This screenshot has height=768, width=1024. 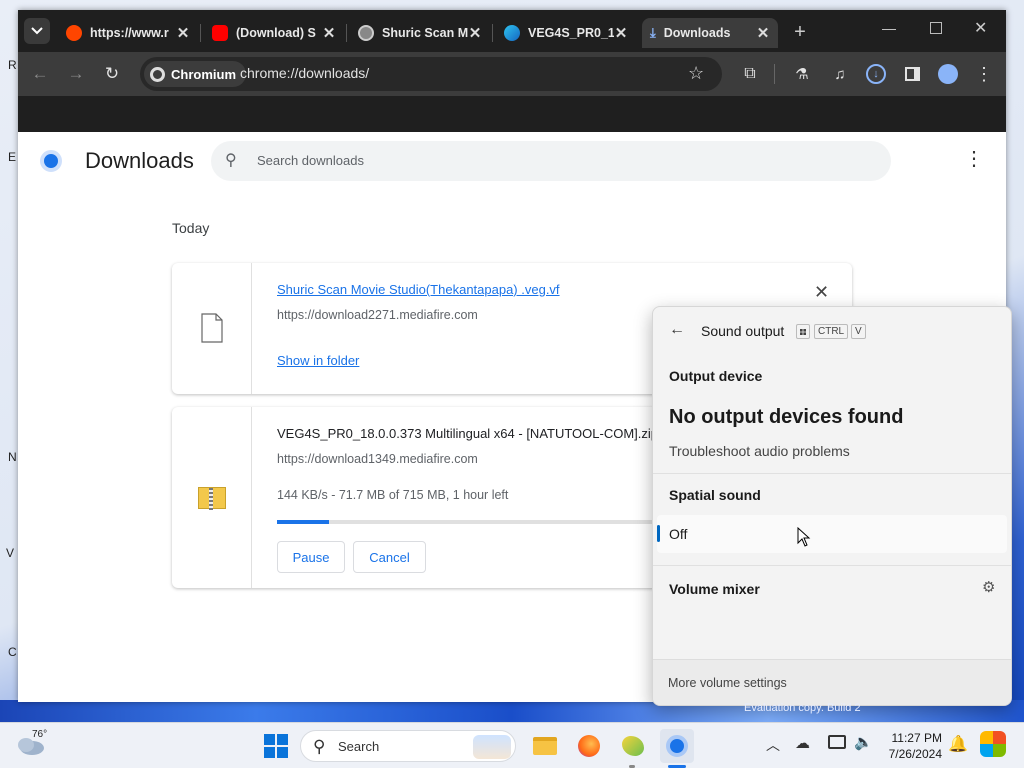 I want to click on chevron-up-icon: ︿, so click(x=773, y=745).